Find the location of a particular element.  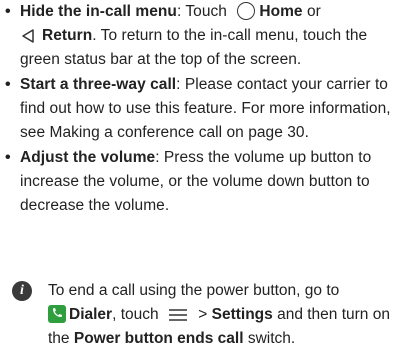

home-label: Home is located at coordinates (281, 11).